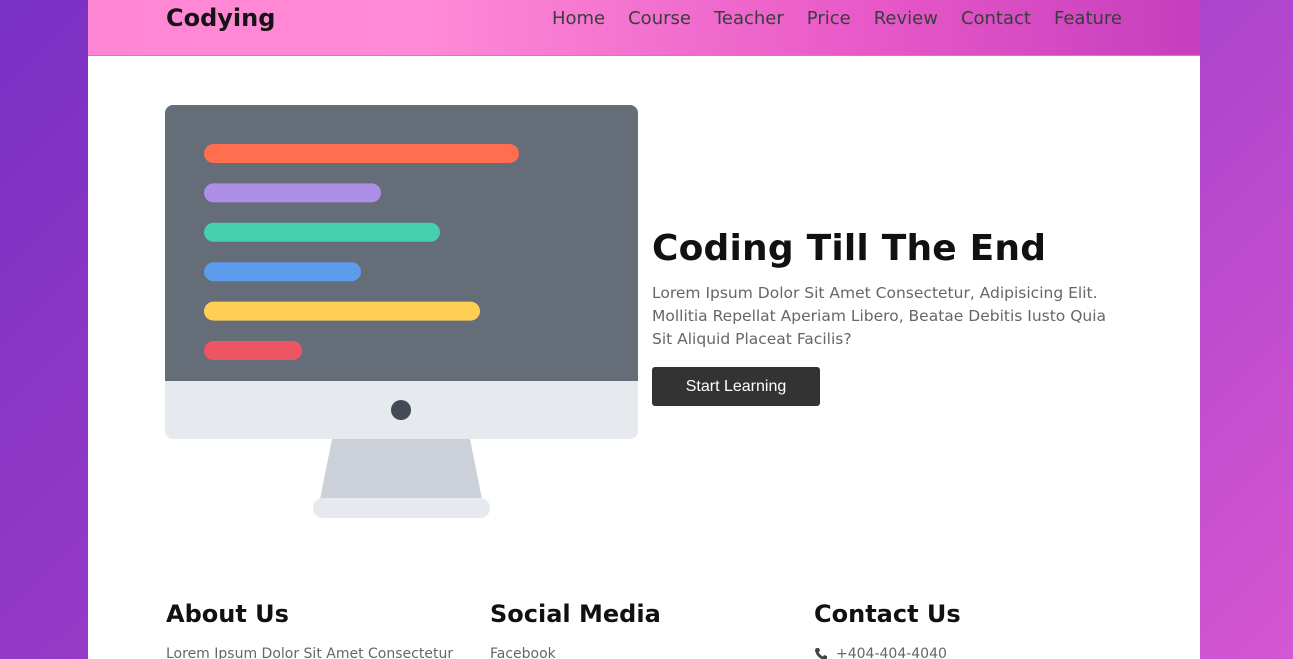  Describe the element at coordinates (401, 469) in the screenshot. I see `monitor-stand` at that location.